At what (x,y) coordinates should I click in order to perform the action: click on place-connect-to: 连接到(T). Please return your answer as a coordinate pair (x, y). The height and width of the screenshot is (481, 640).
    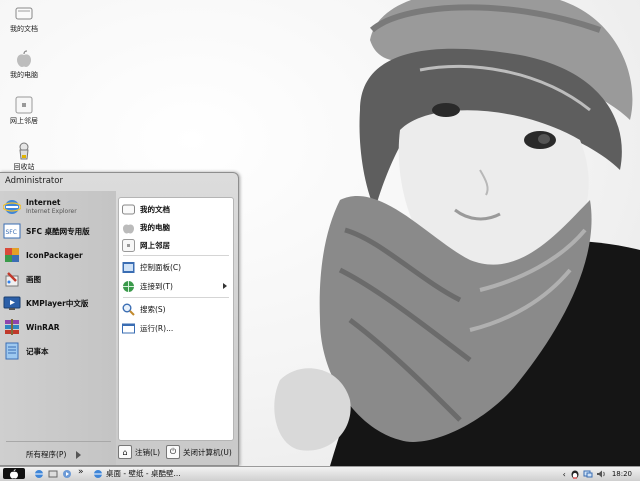
    Looking at the image, I should click on (176, 286).